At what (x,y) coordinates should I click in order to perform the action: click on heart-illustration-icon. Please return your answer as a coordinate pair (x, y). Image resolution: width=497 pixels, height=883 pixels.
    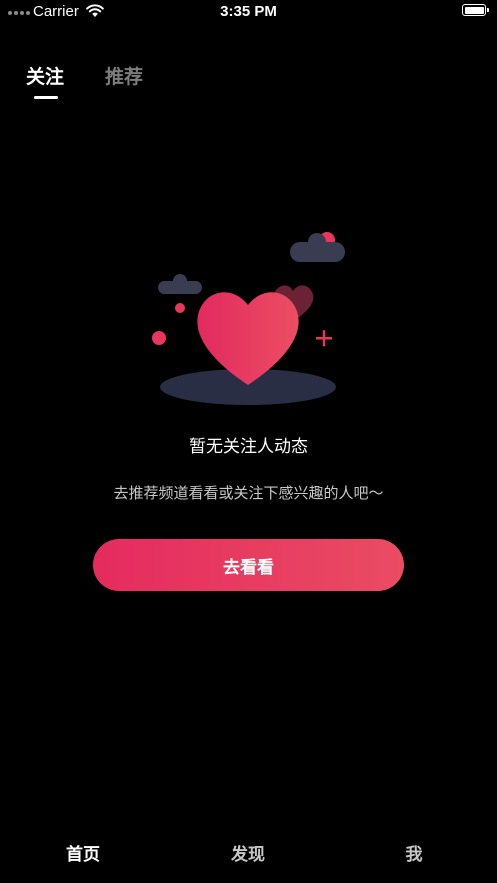
    Looking at the image, I should click on (248, 318).